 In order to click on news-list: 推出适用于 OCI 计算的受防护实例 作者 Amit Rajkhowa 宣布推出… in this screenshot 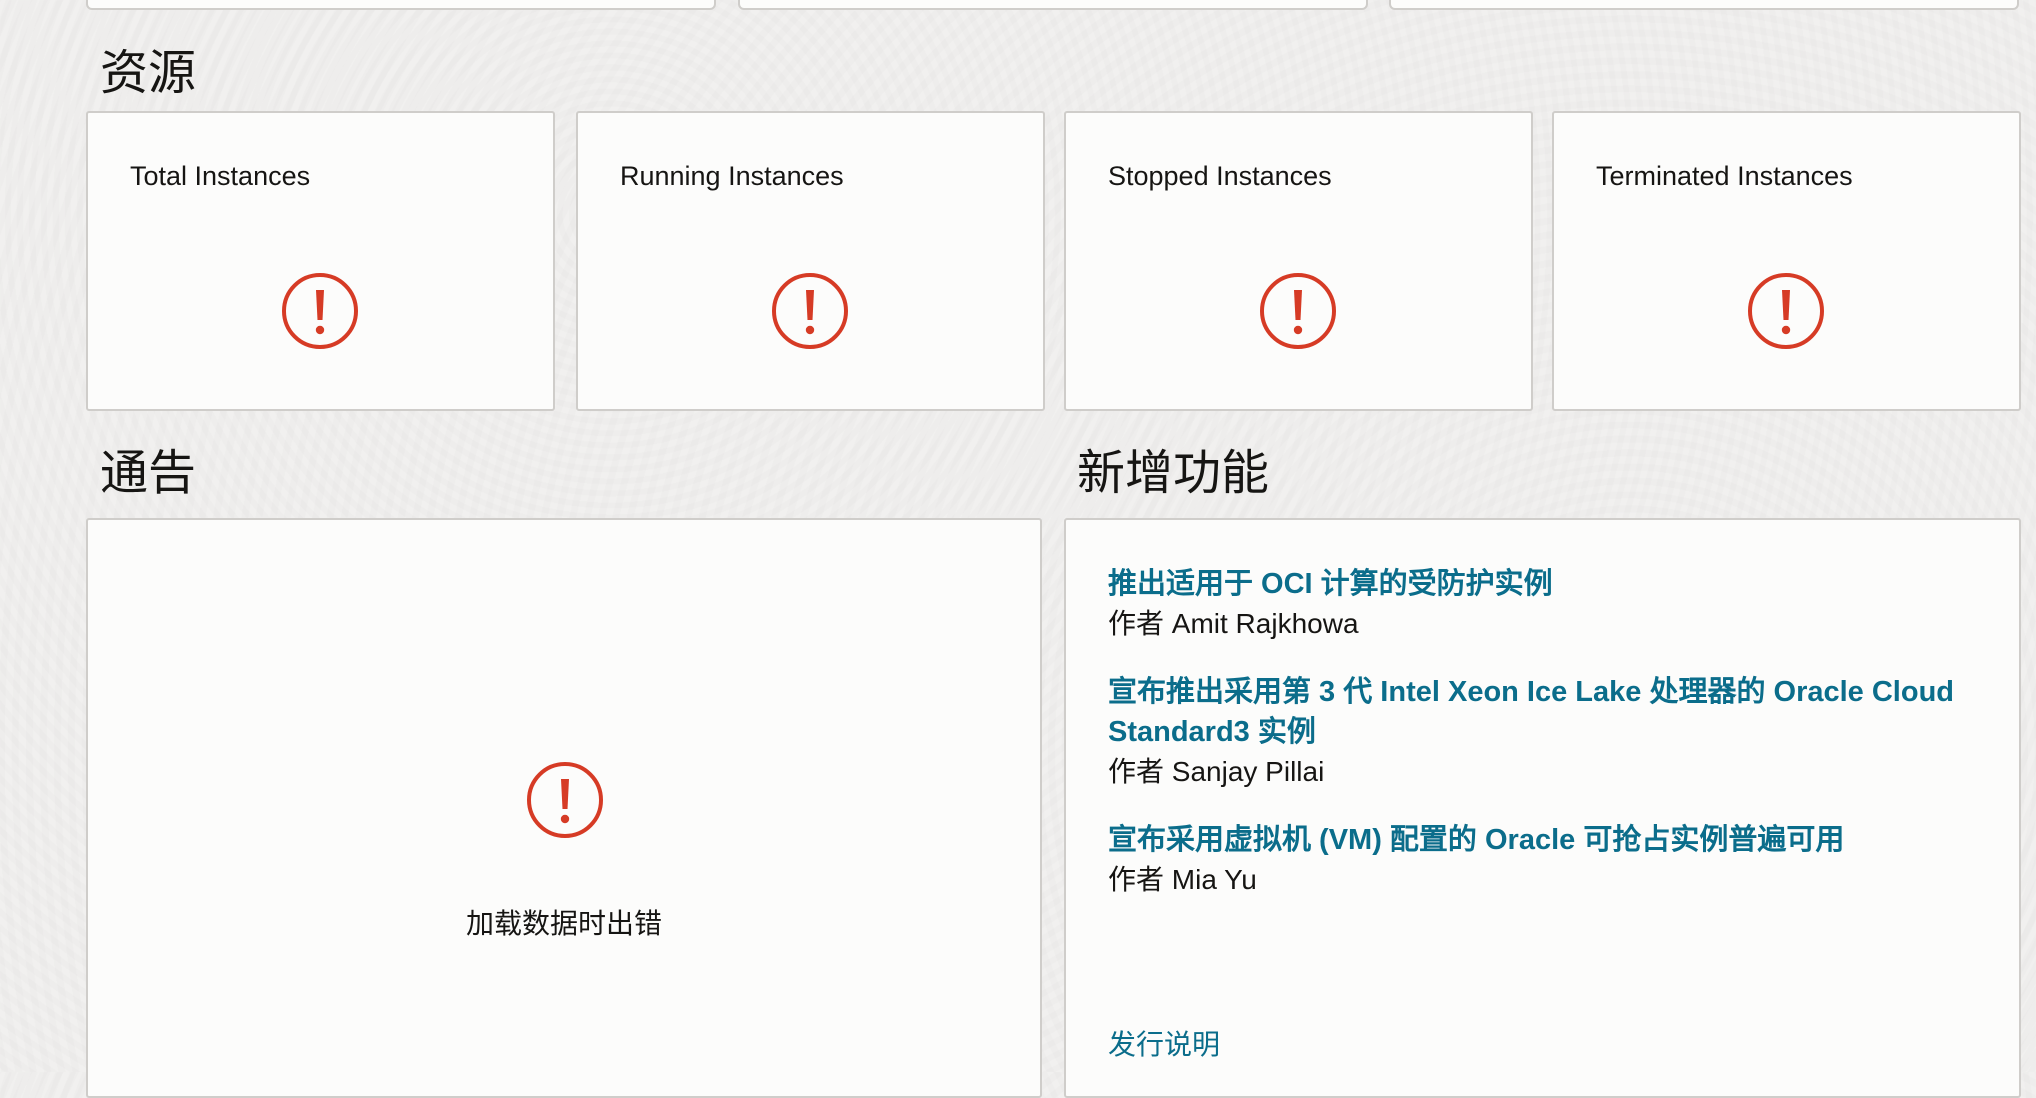, I will do `click(1533, 746)`.